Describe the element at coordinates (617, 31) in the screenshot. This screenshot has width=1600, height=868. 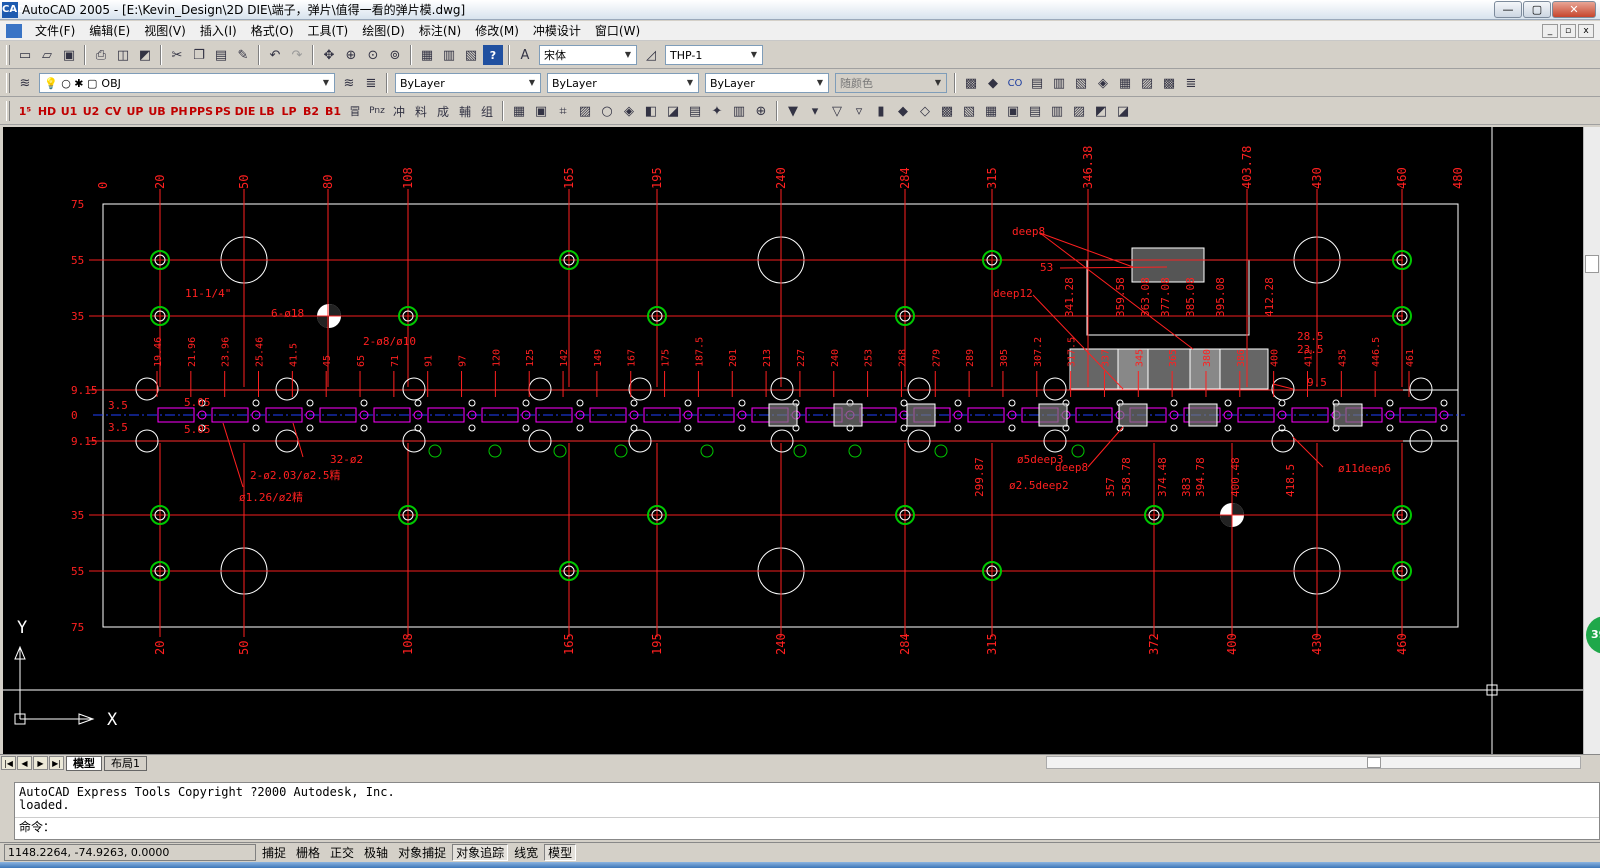
I see `menu-window: 窗口(W)` at that location.